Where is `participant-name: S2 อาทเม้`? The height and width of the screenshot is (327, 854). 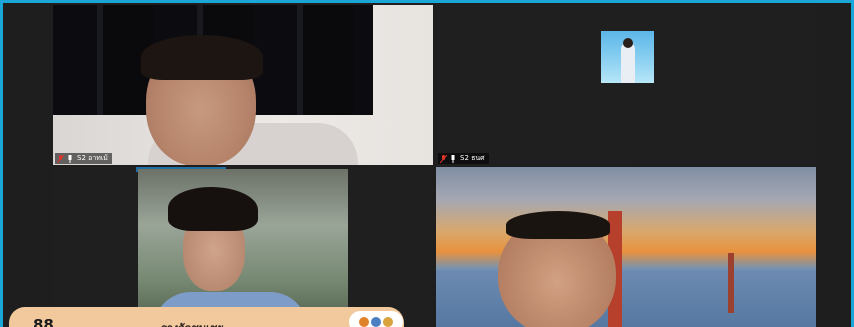 participant-name: S2 อาทเม้ is located at coordinates (92, 158).